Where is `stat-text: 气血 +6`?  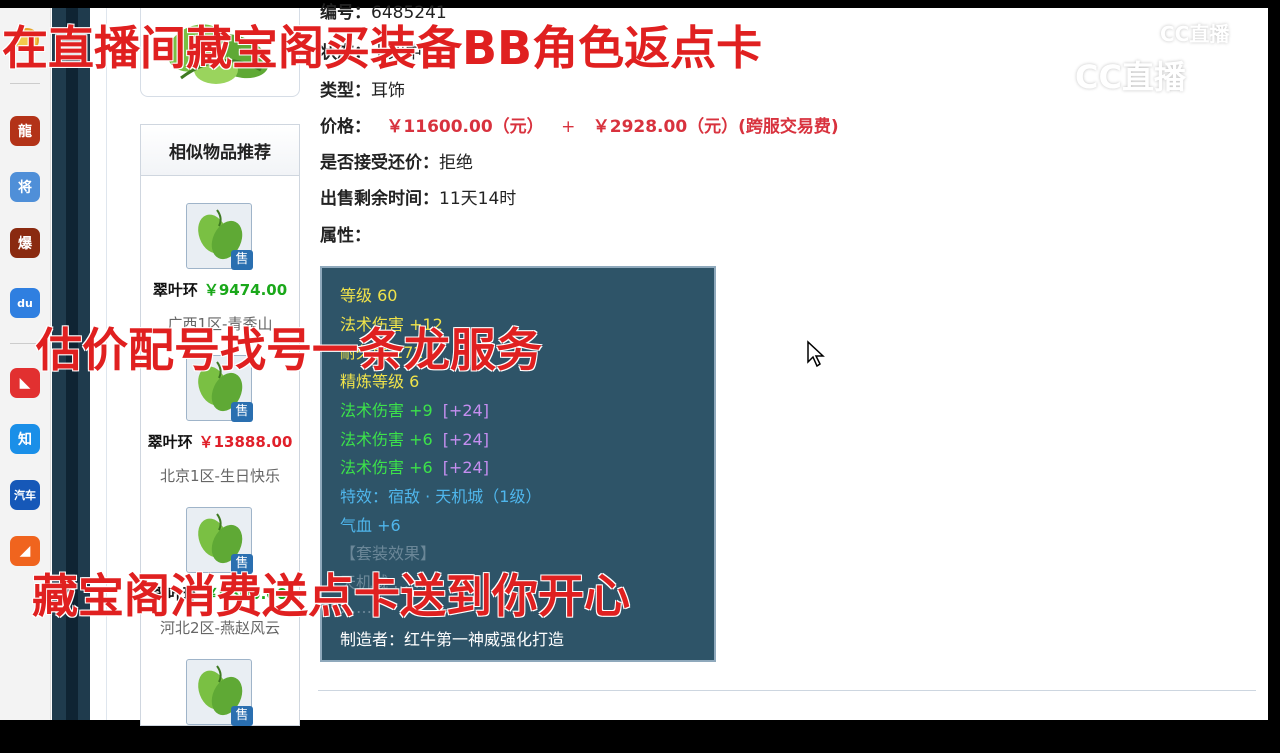
stat-text: 气血 +6 is located at coordinates (370, 525).